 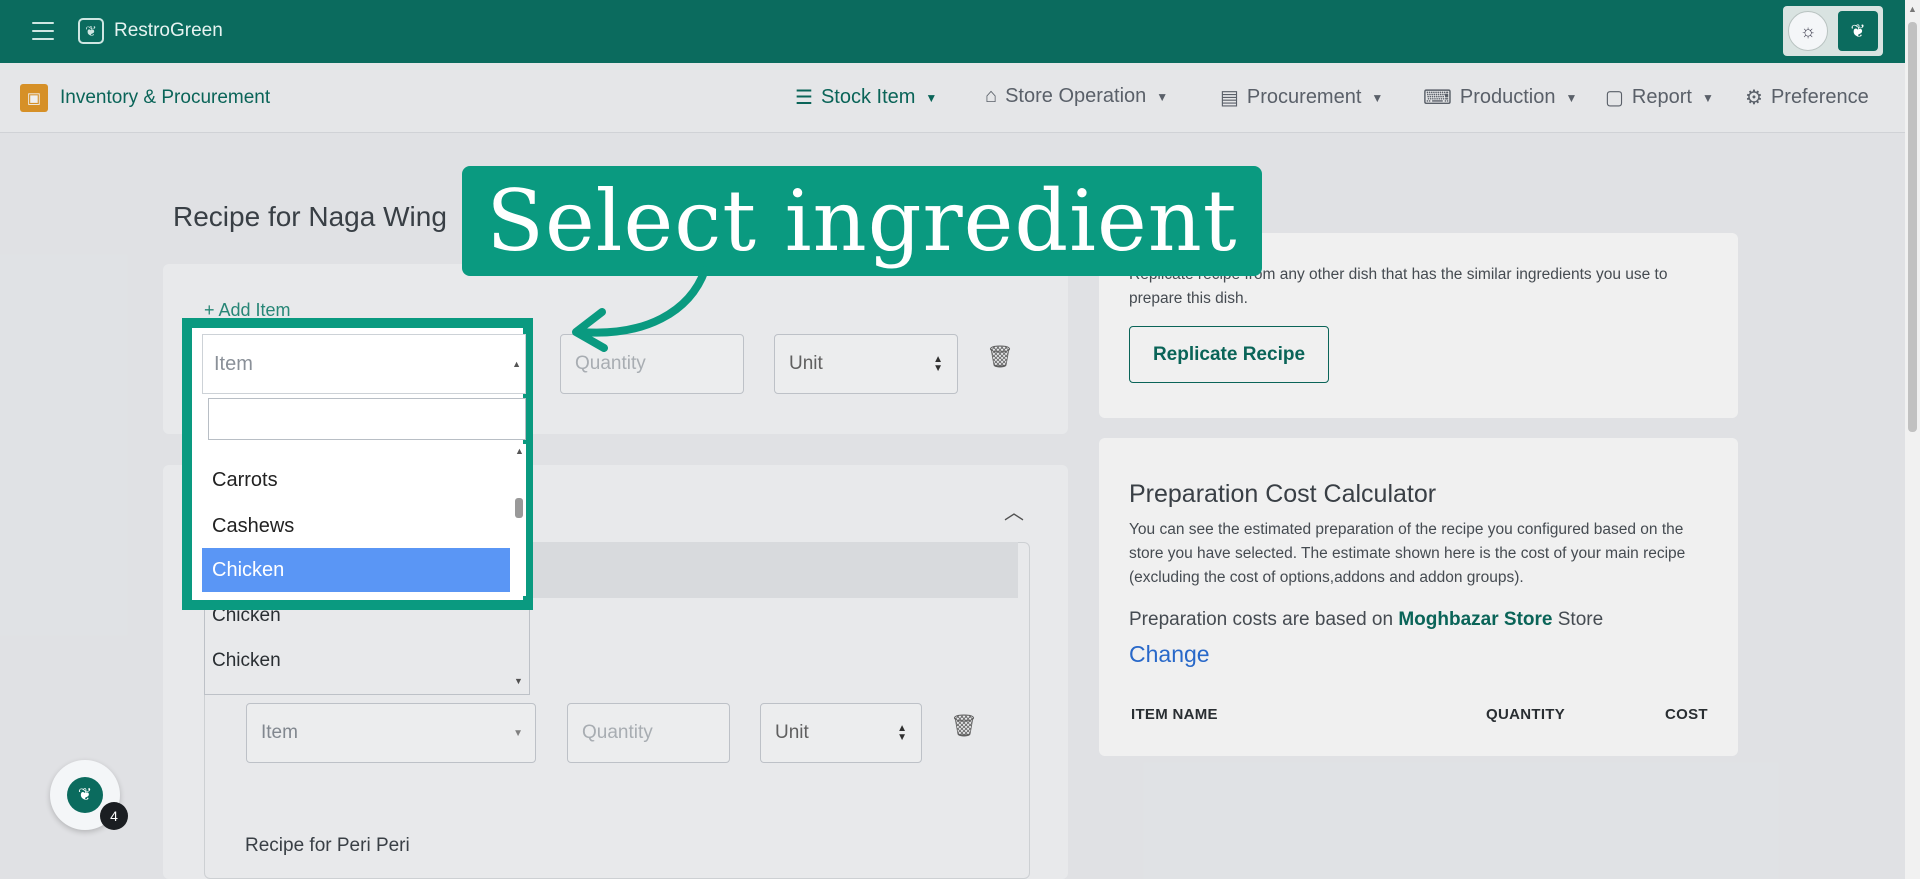 I want to click on dropdown-option: Carrots, so click(x=356, y=480).